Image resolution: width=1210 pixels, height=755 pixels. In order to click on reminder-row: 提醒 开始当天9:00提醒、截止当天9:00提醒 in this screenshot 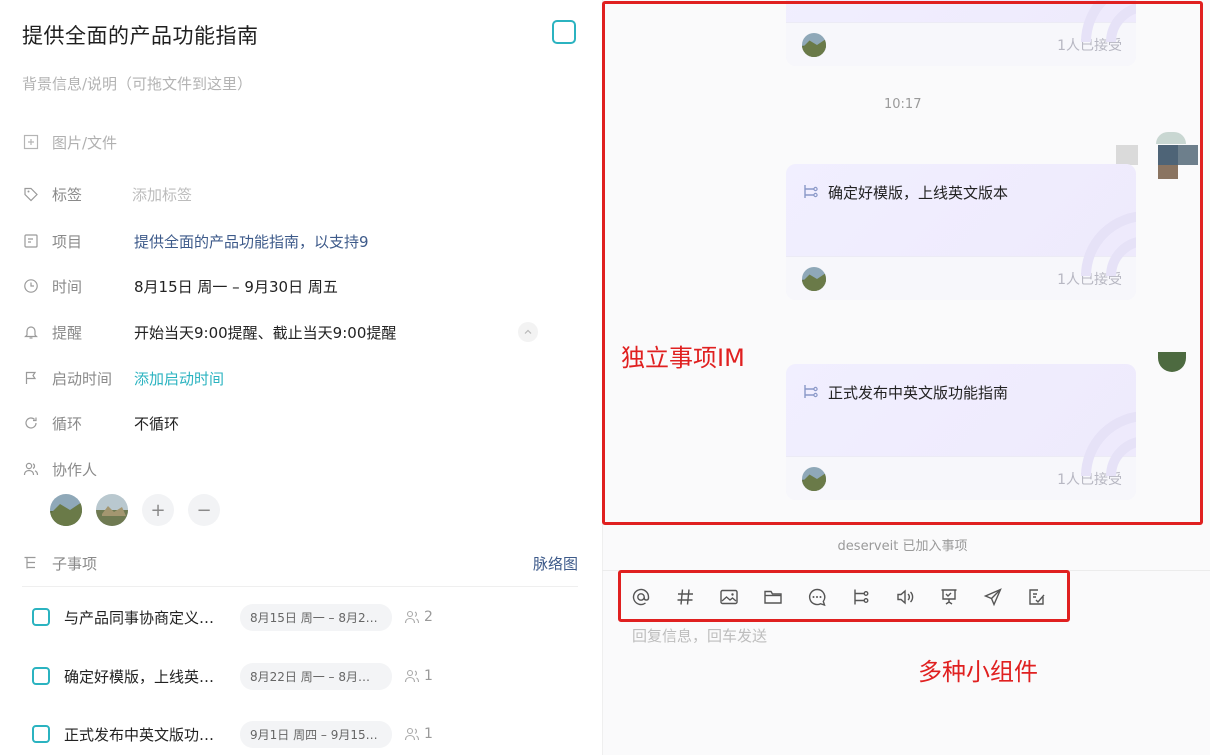, I will do `click(209, 332)`.